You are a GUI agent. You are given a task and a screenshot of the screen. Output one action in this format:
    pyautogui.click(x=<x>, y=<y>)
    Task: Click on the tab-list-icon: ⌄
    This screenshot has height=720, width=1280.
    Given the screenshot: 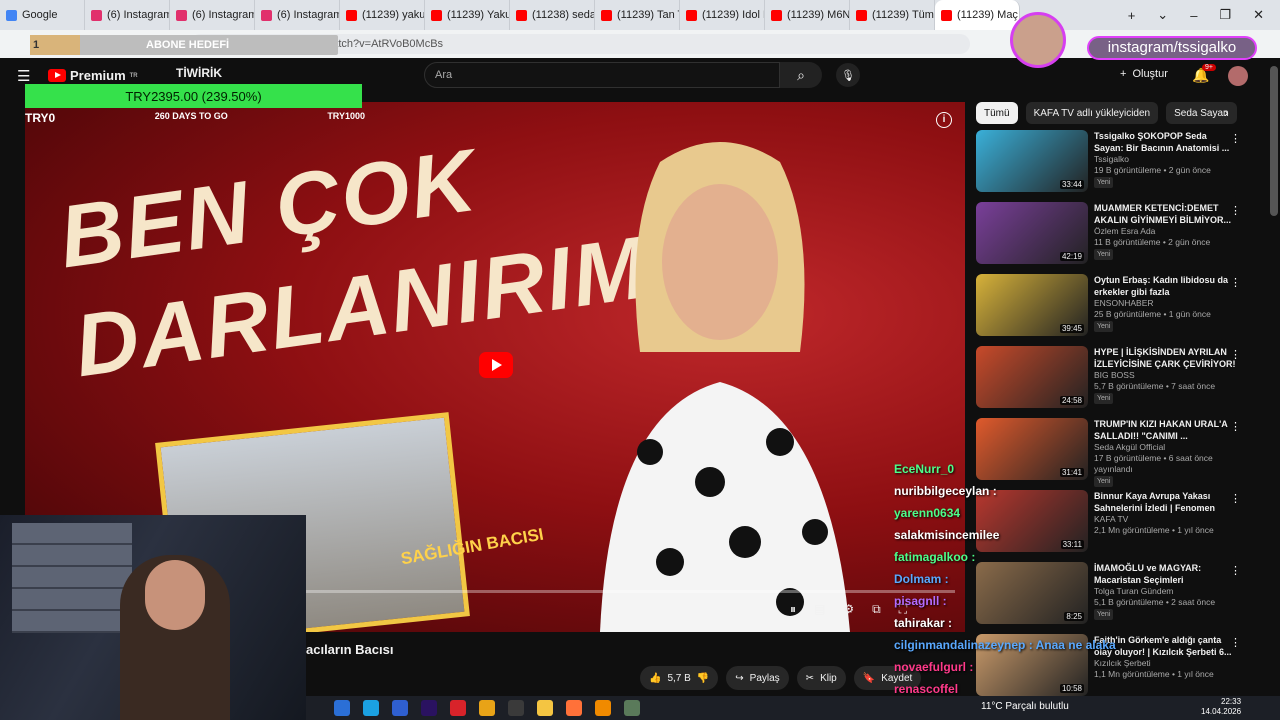 What is the action you would take?
    pyautogui.click(x=1162, y=15)
    